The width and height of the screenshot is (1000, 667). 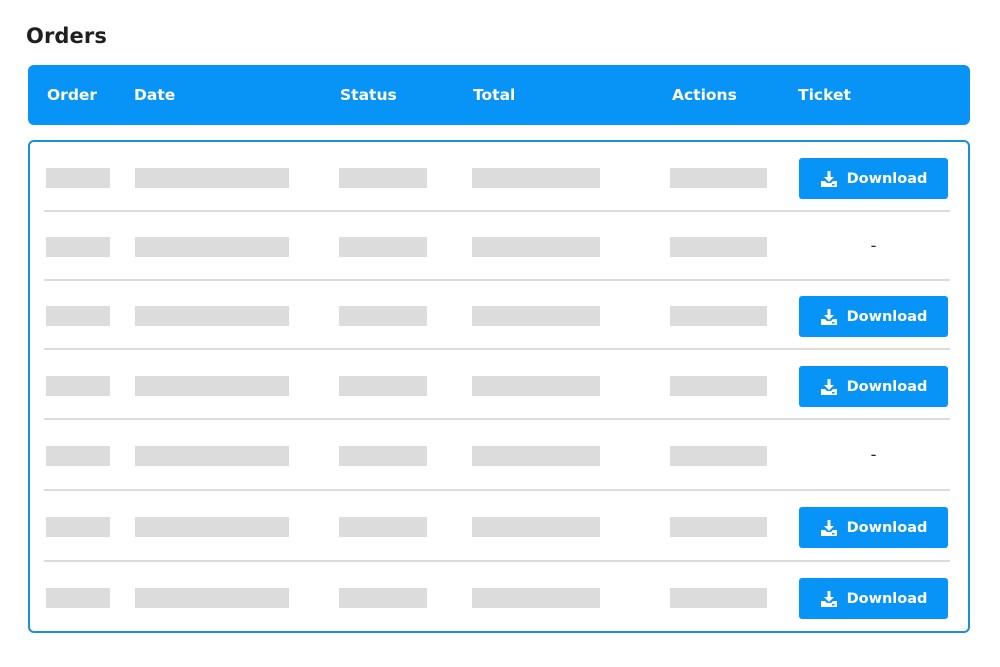 What do you see at coordinates (66, 36) in the screenshot?
I see `page-title: Orders` at bounding box center [66, 36].